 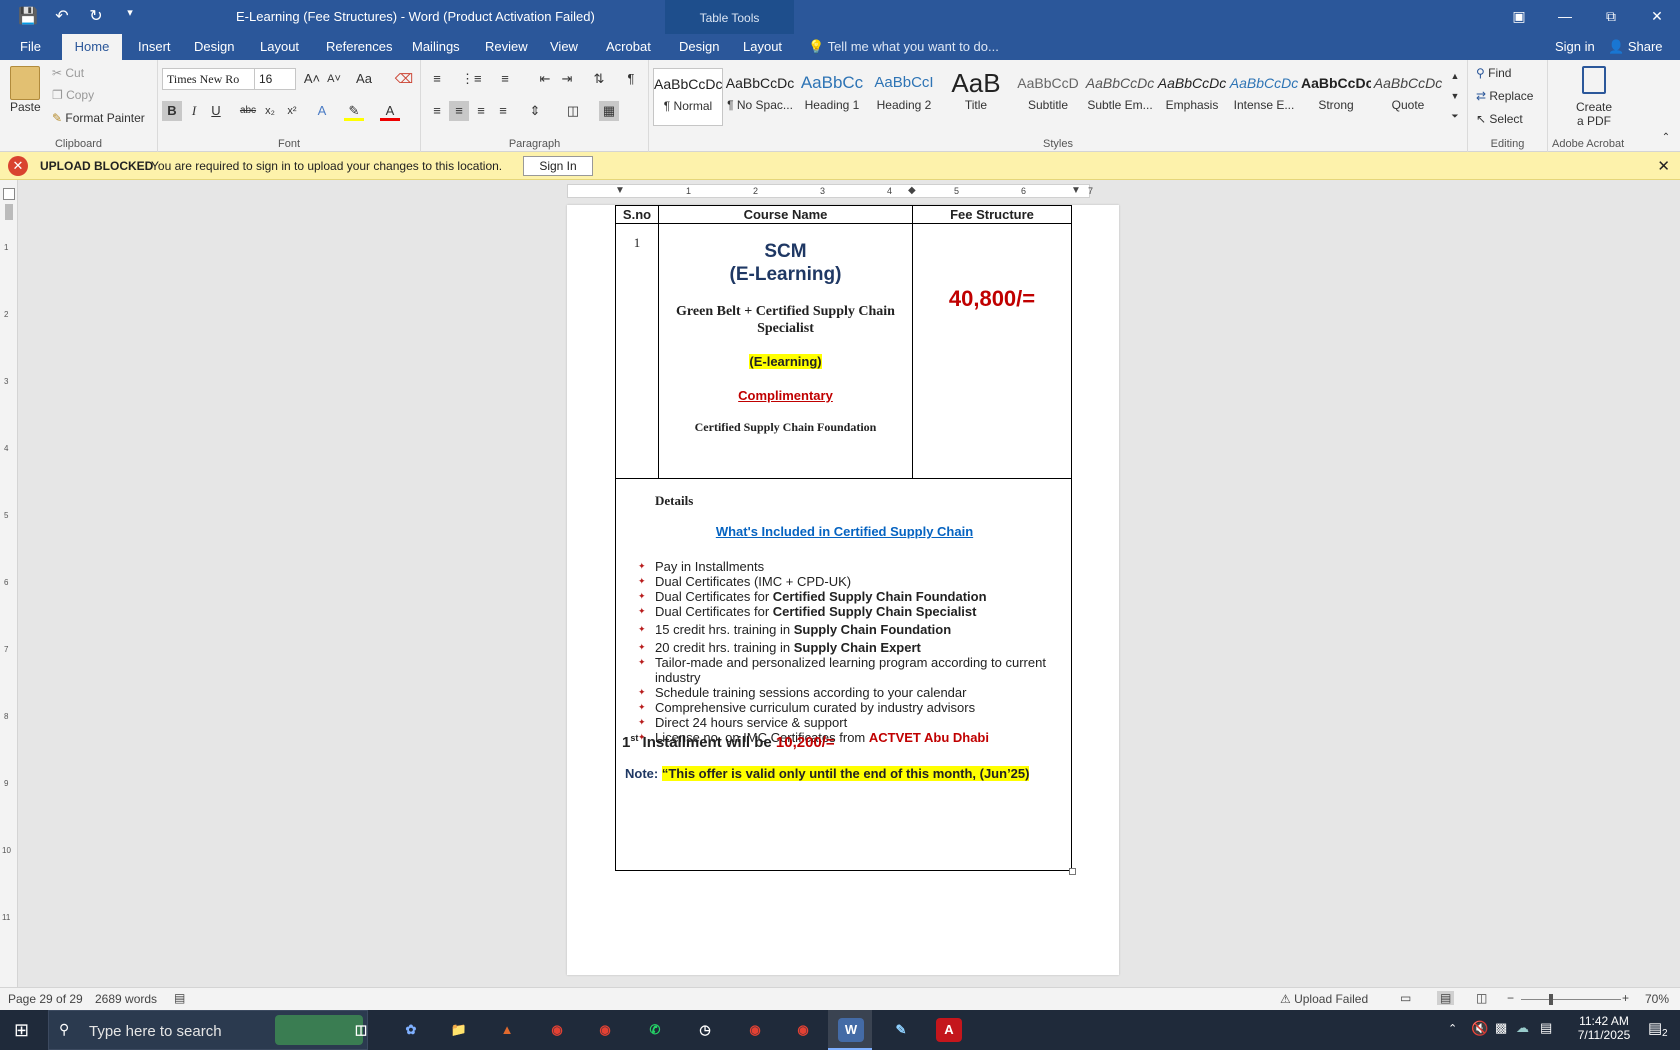 I want to click on tab-references: References, so click(x=359, y=47).